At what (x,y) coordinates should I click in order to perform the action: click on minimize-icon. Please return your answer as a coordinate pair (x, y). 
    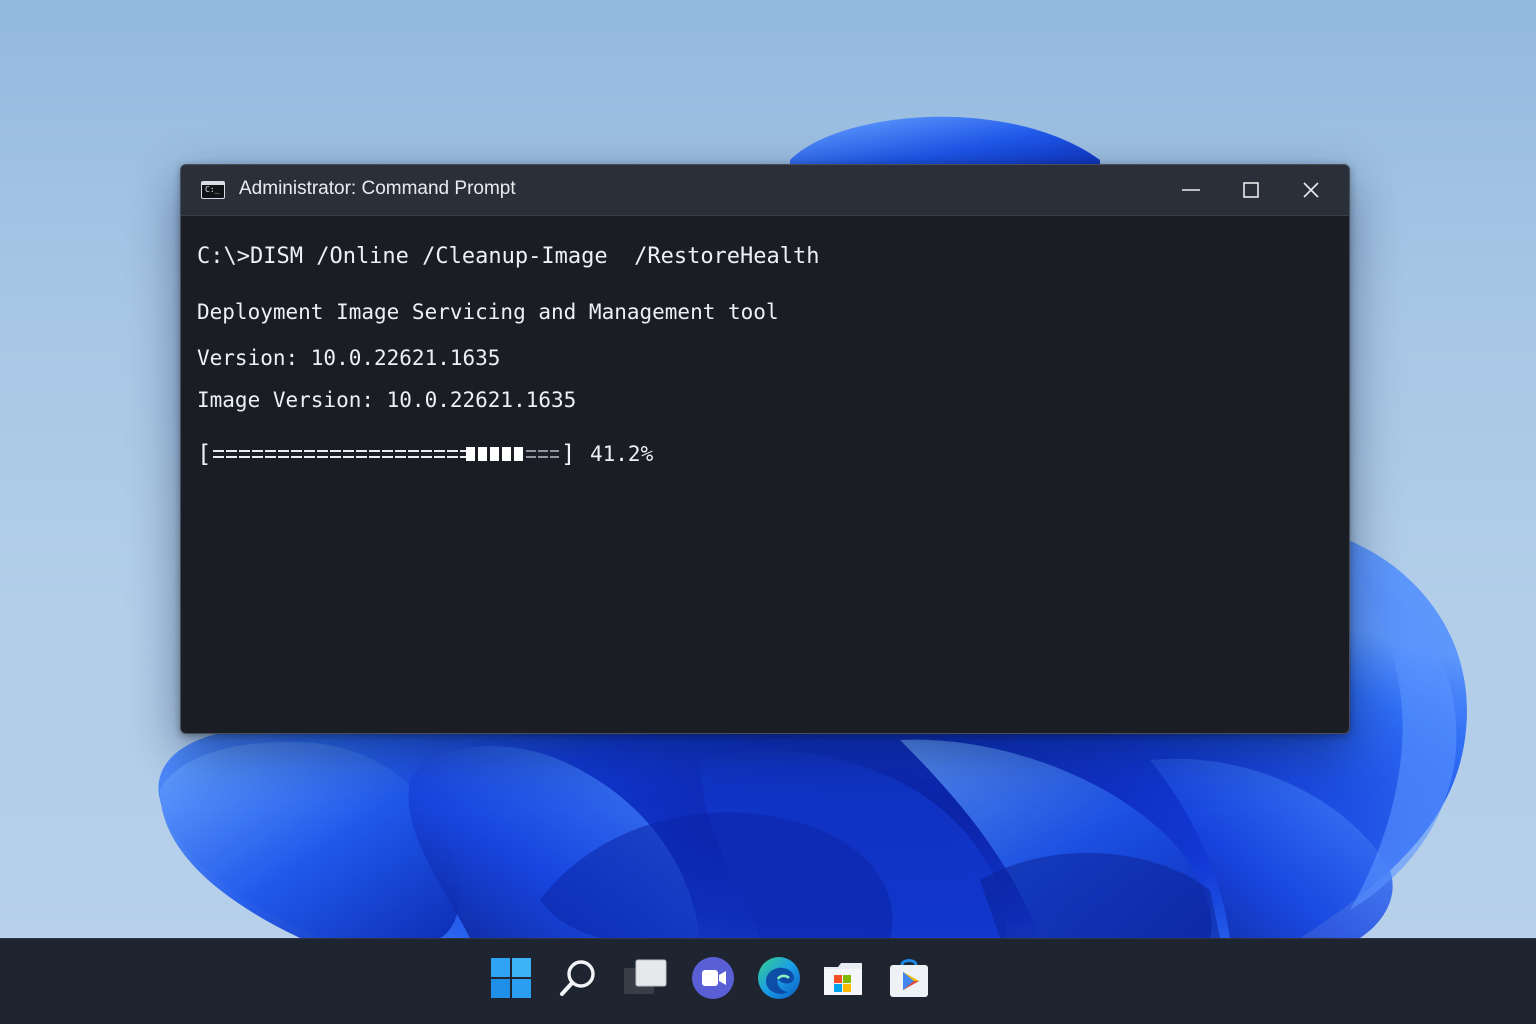
    Looking at the image, I should click on (1191, 190).